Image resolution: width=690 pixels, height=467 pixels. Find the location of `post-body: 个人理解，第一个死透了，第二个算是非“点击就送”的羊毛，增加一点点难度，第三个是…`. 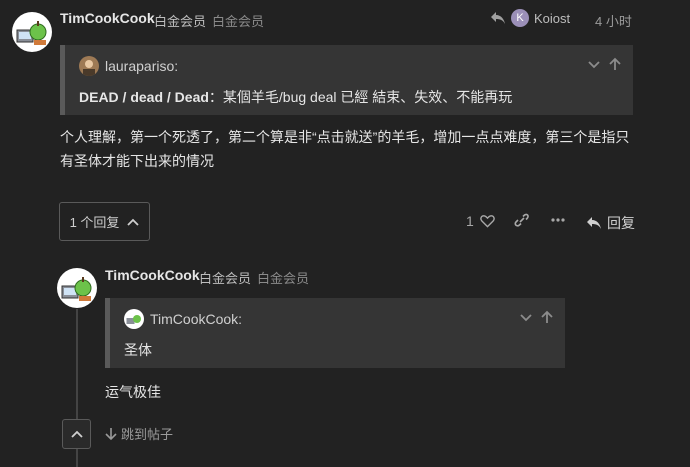

post-body: 个人理解，第一个死透了，第二个算是非“点击就送”的羊毛，增加一点点难度，第三个是… is located at coordinates (345, 149).